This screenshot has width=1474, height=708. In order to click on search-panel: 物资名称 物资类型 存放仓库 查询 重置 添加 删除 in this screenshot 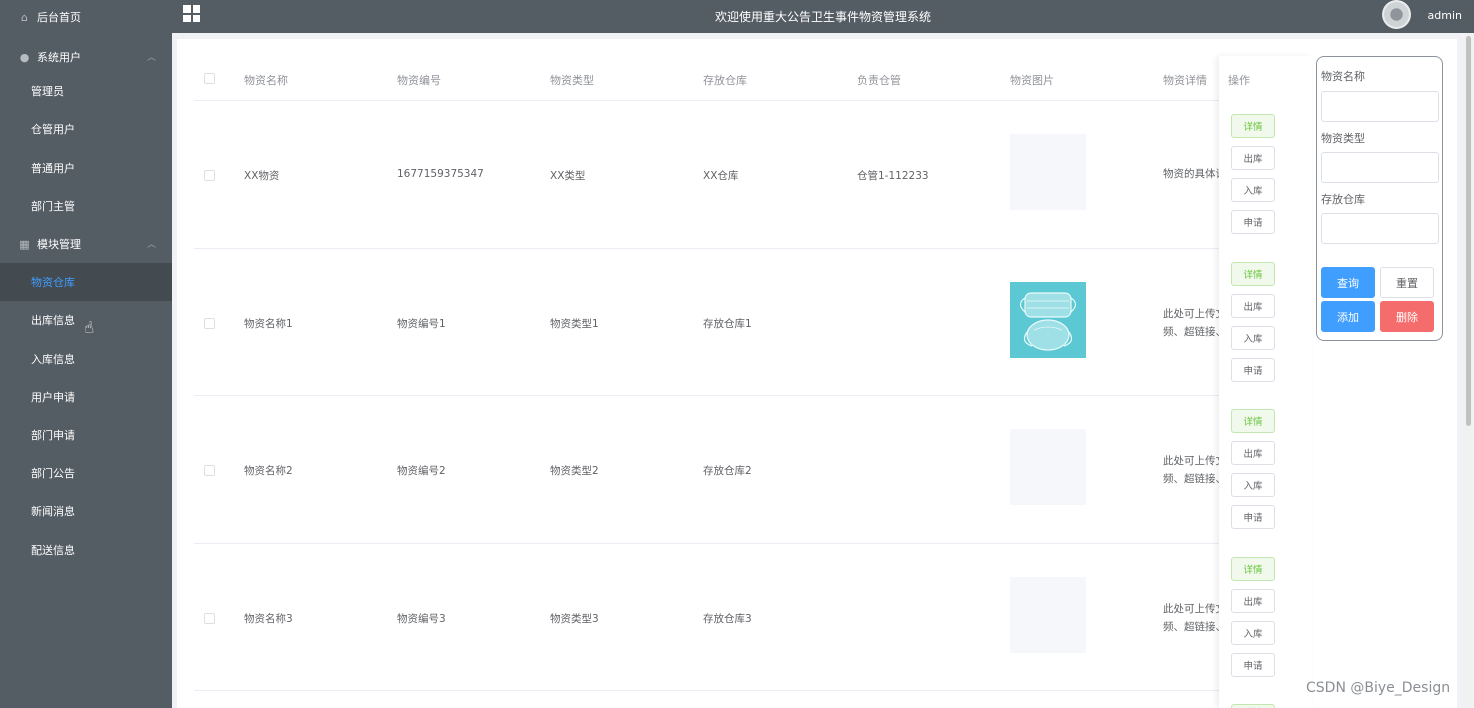, I will do `click(1379, 198)`.